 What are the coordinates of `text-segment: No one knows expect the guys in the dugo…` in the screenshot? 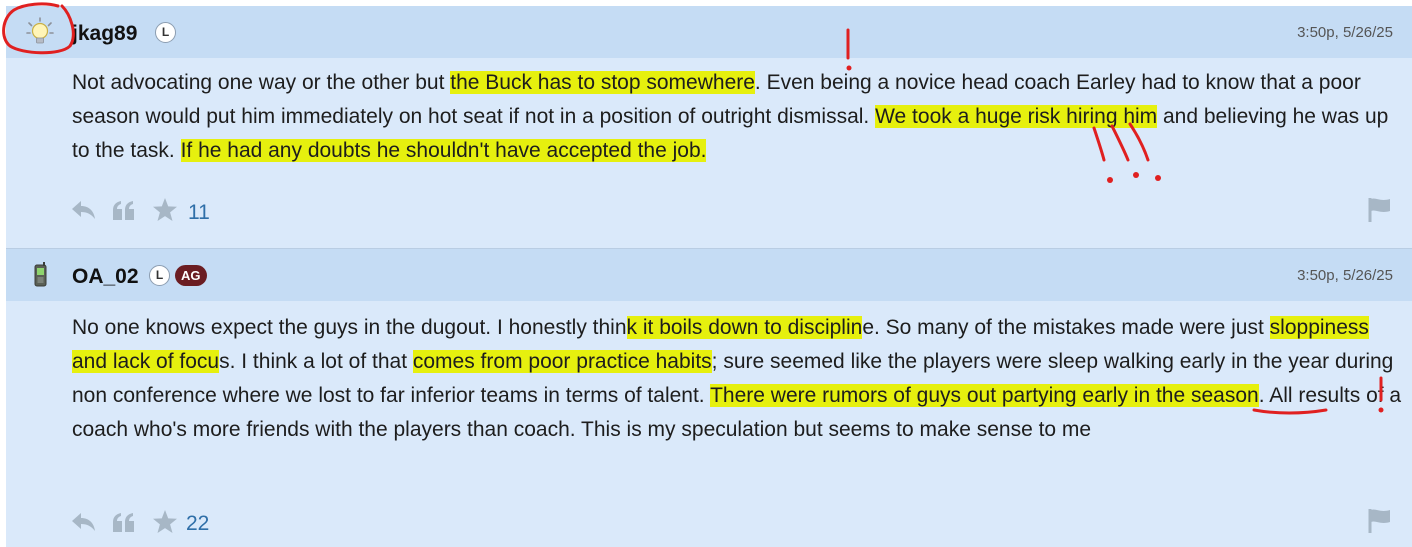 It's located at (349, 327).